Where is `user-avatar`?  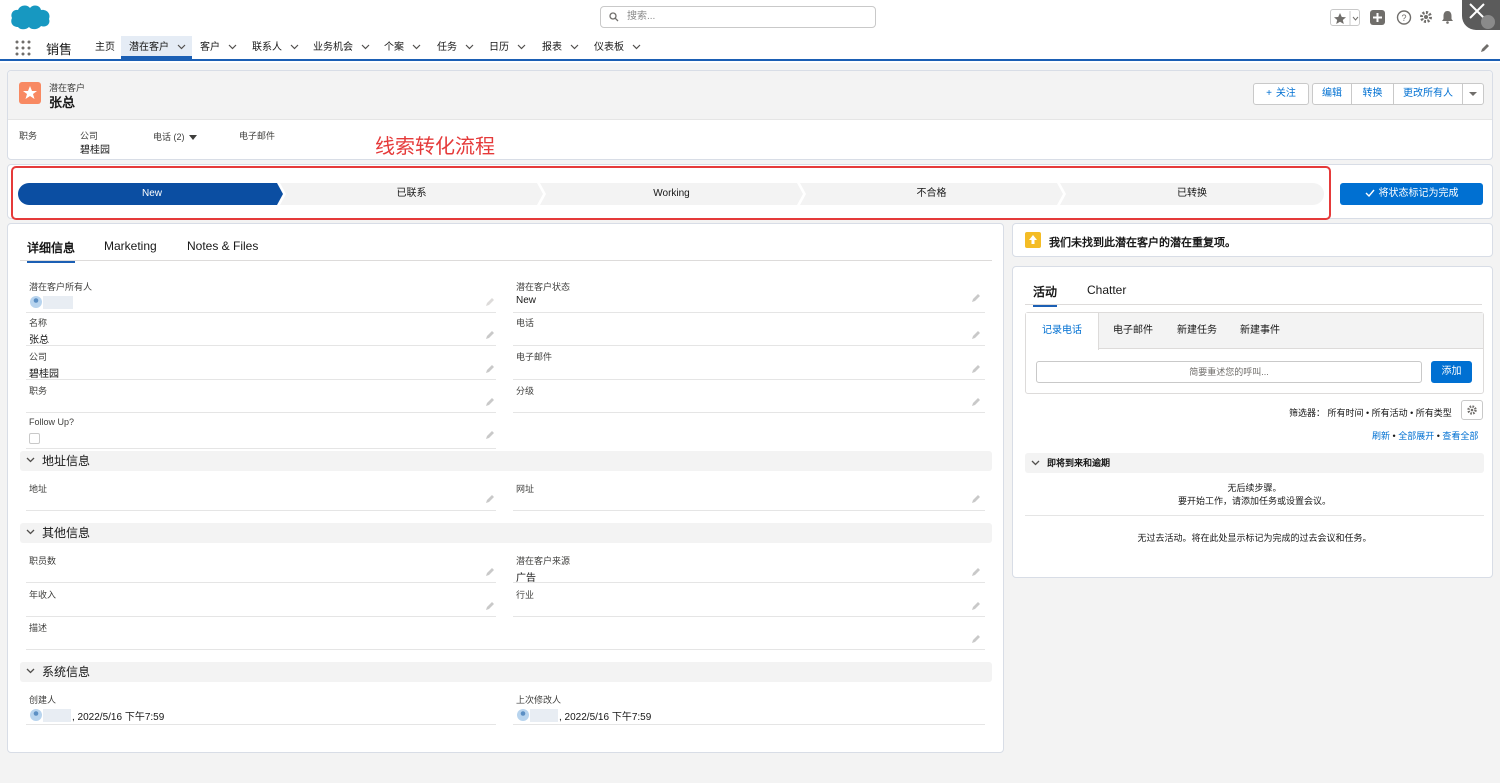
user-avatar is located at coordinates (1481, 15).